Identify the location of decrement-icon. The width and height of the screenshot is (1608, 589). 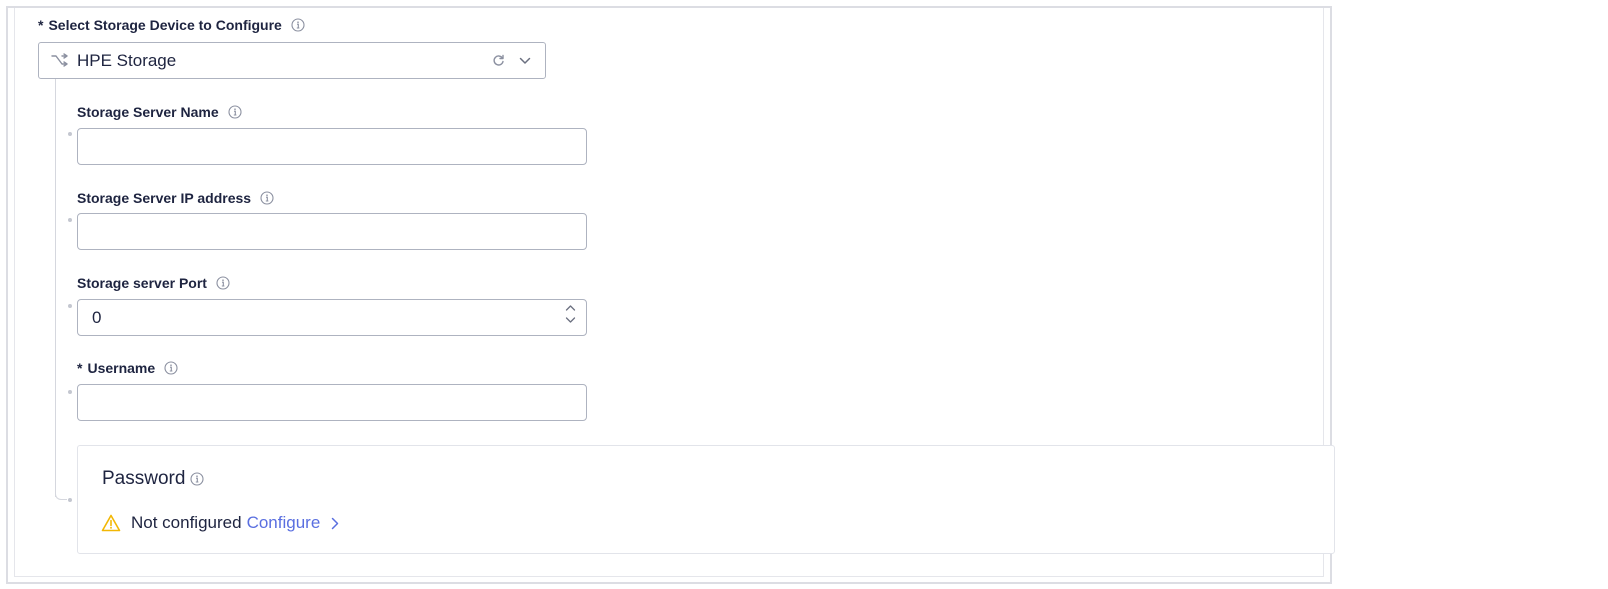
(570, 320).